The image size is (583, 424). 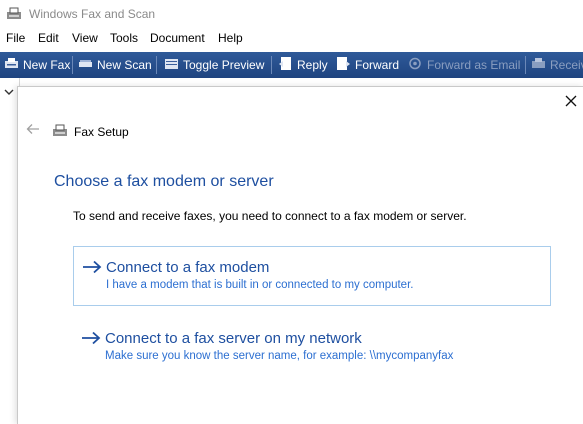 I want to click on new-fax-icon, so click(x=13, y=65).